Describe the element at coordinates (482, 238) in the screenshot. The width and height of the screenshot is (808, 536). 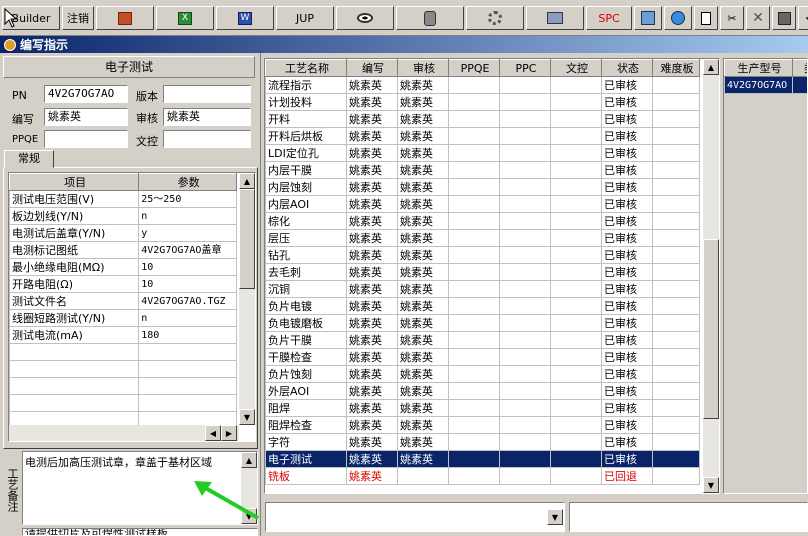
I see `process-row: 层压 姚素英 姚素英 已审核` at that location.